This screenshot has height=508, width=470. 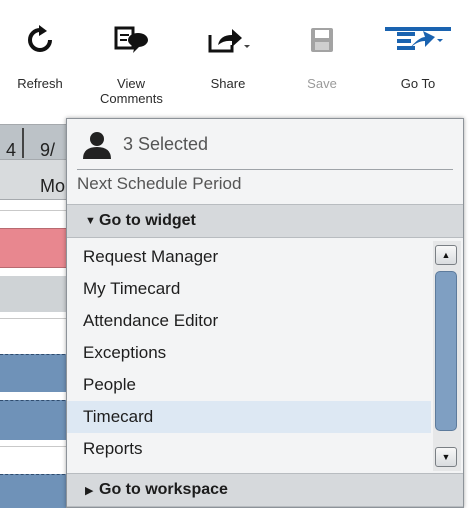 What do you see at coordinates (131, 91) in the screenshot?
I see `view-comments-label: View Comments` at bounding box center [131, 91].